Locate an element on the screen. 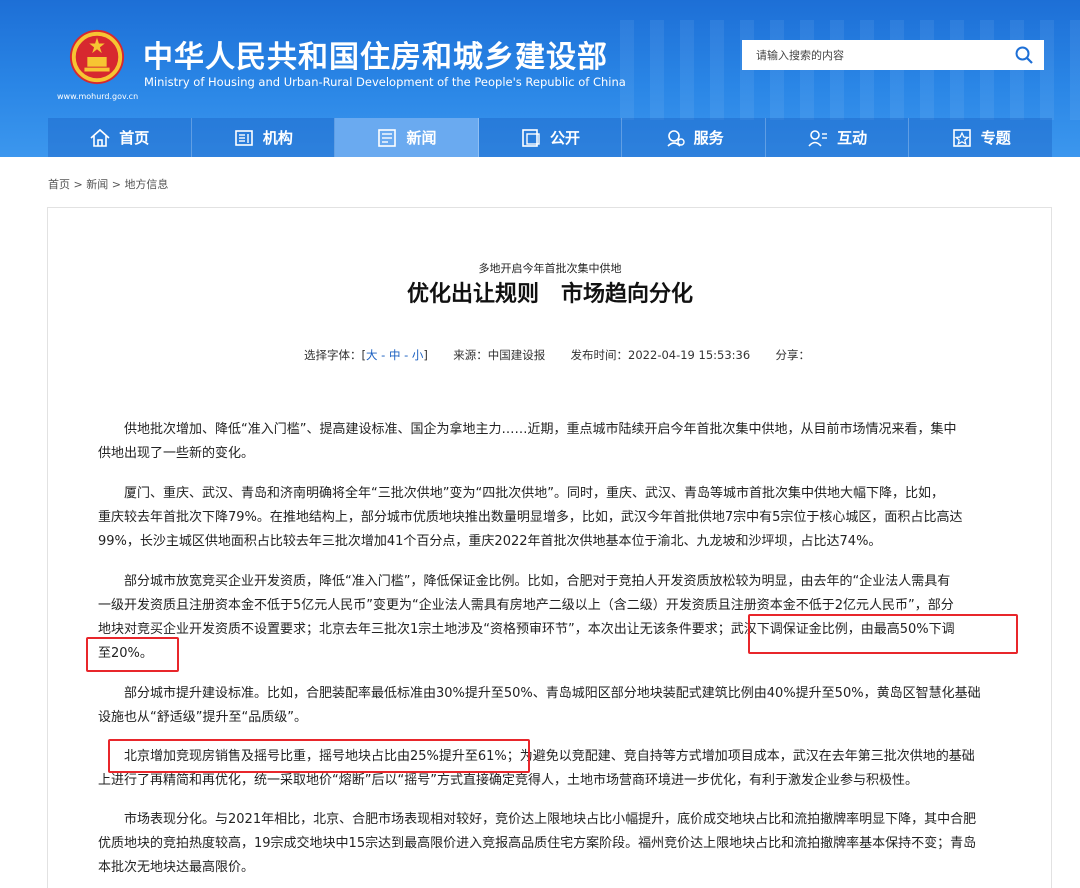 This screenshot has height=888, width=1080. nav-item-public: 公开 is located at coordinates (550, 137).